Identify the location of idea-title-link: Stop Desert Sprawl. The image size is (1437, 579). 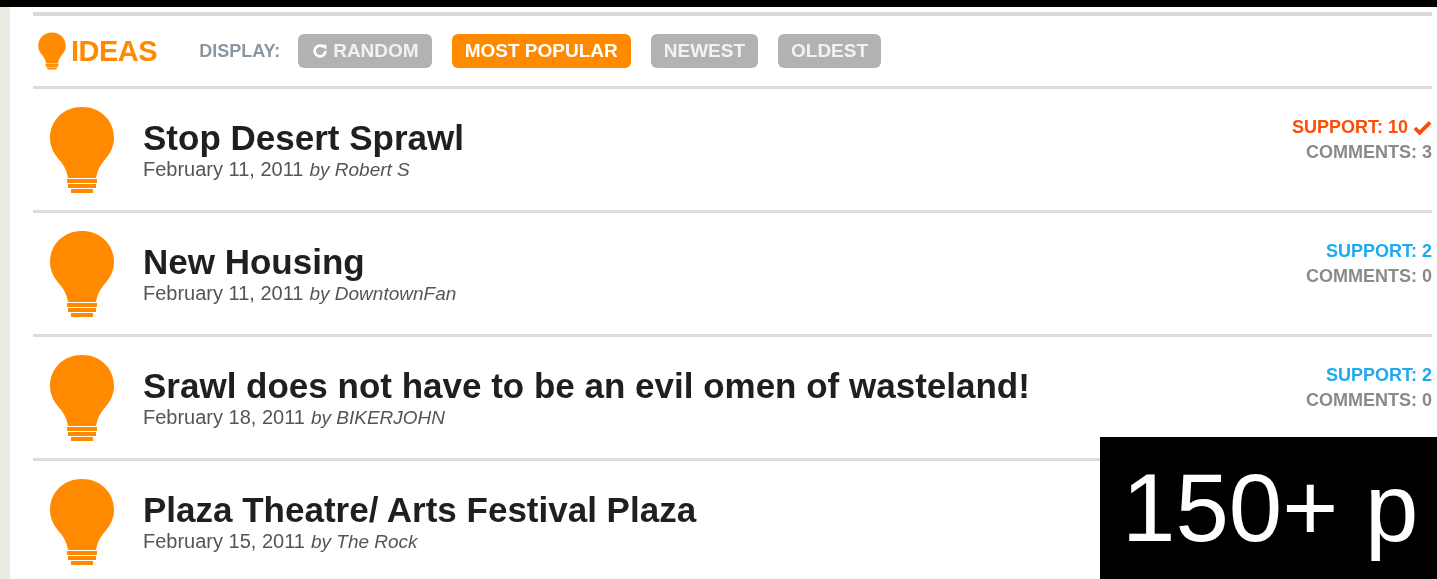
(303, 138).